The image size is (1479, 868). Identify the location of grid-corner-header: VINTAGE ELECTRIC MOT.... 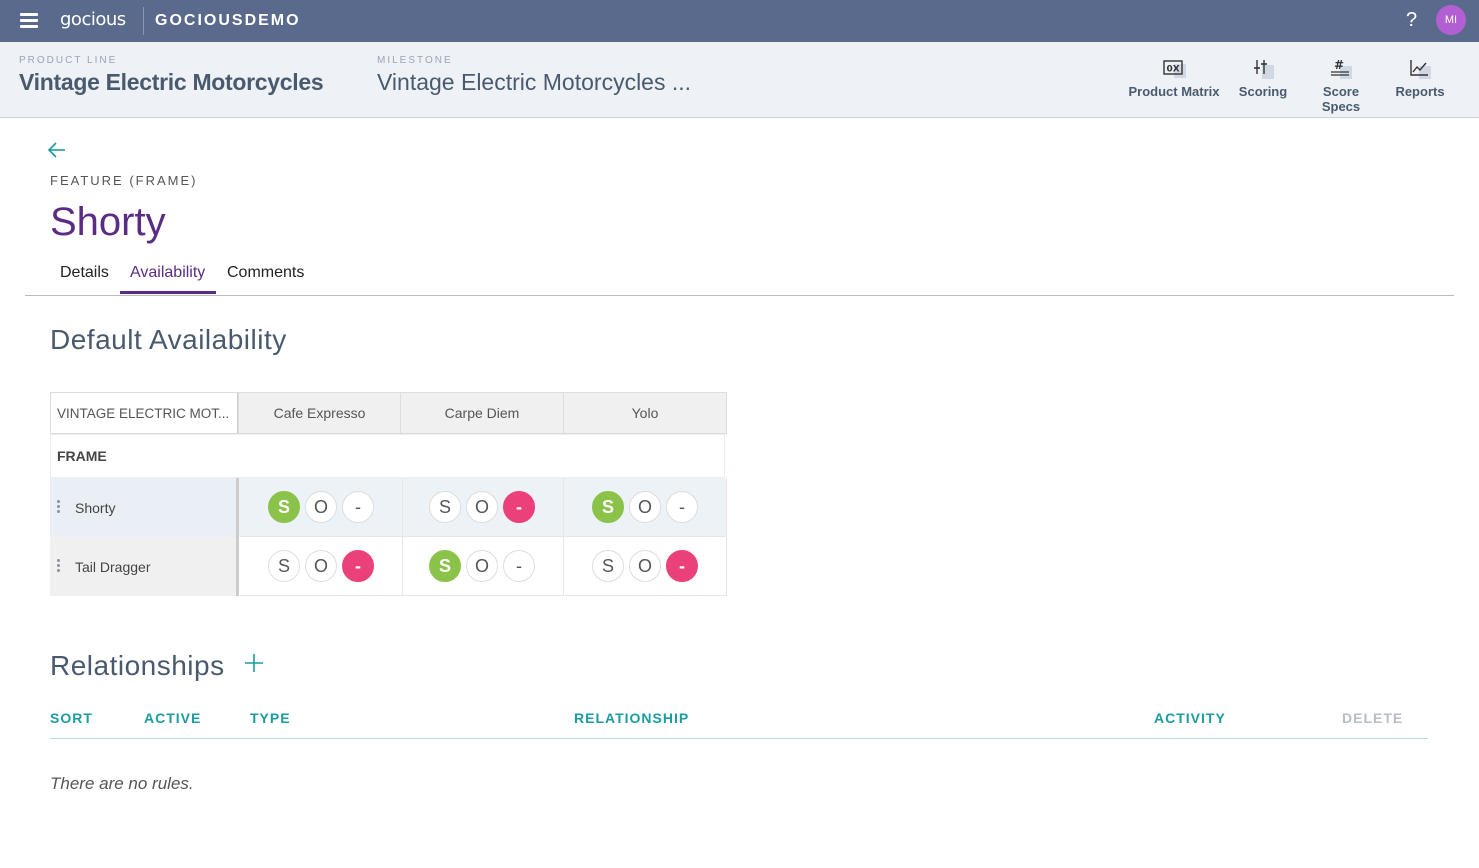
(145, 413).